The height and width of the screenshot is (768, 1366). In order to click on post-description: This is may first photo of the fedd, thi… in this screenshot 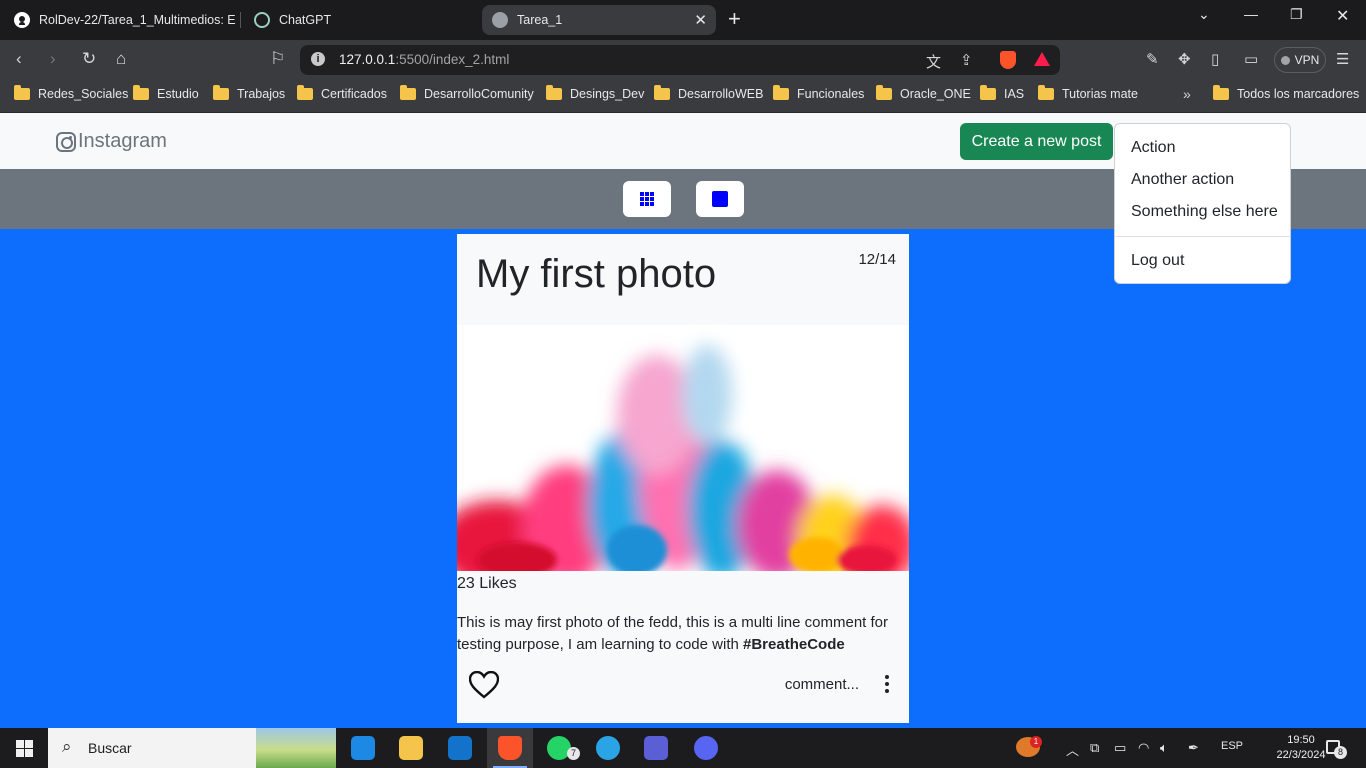, I will do `click(681, 634)`.